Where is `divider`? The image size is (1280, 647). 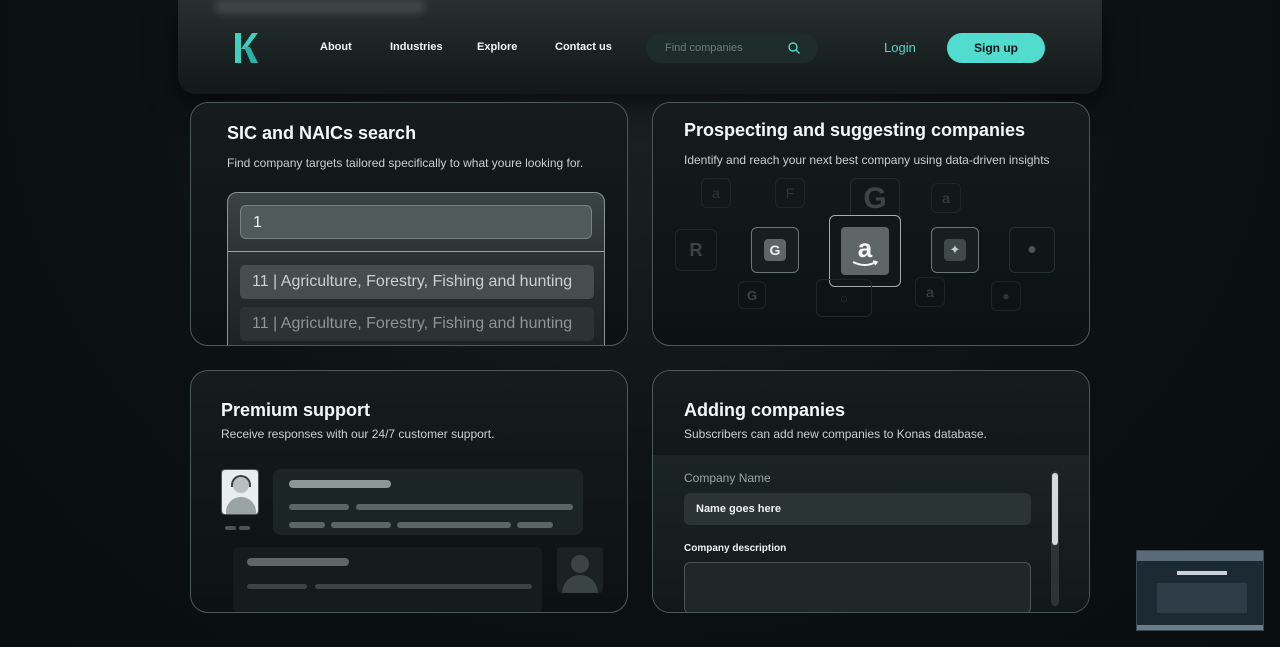 divider is located at coordinates (416, 251).